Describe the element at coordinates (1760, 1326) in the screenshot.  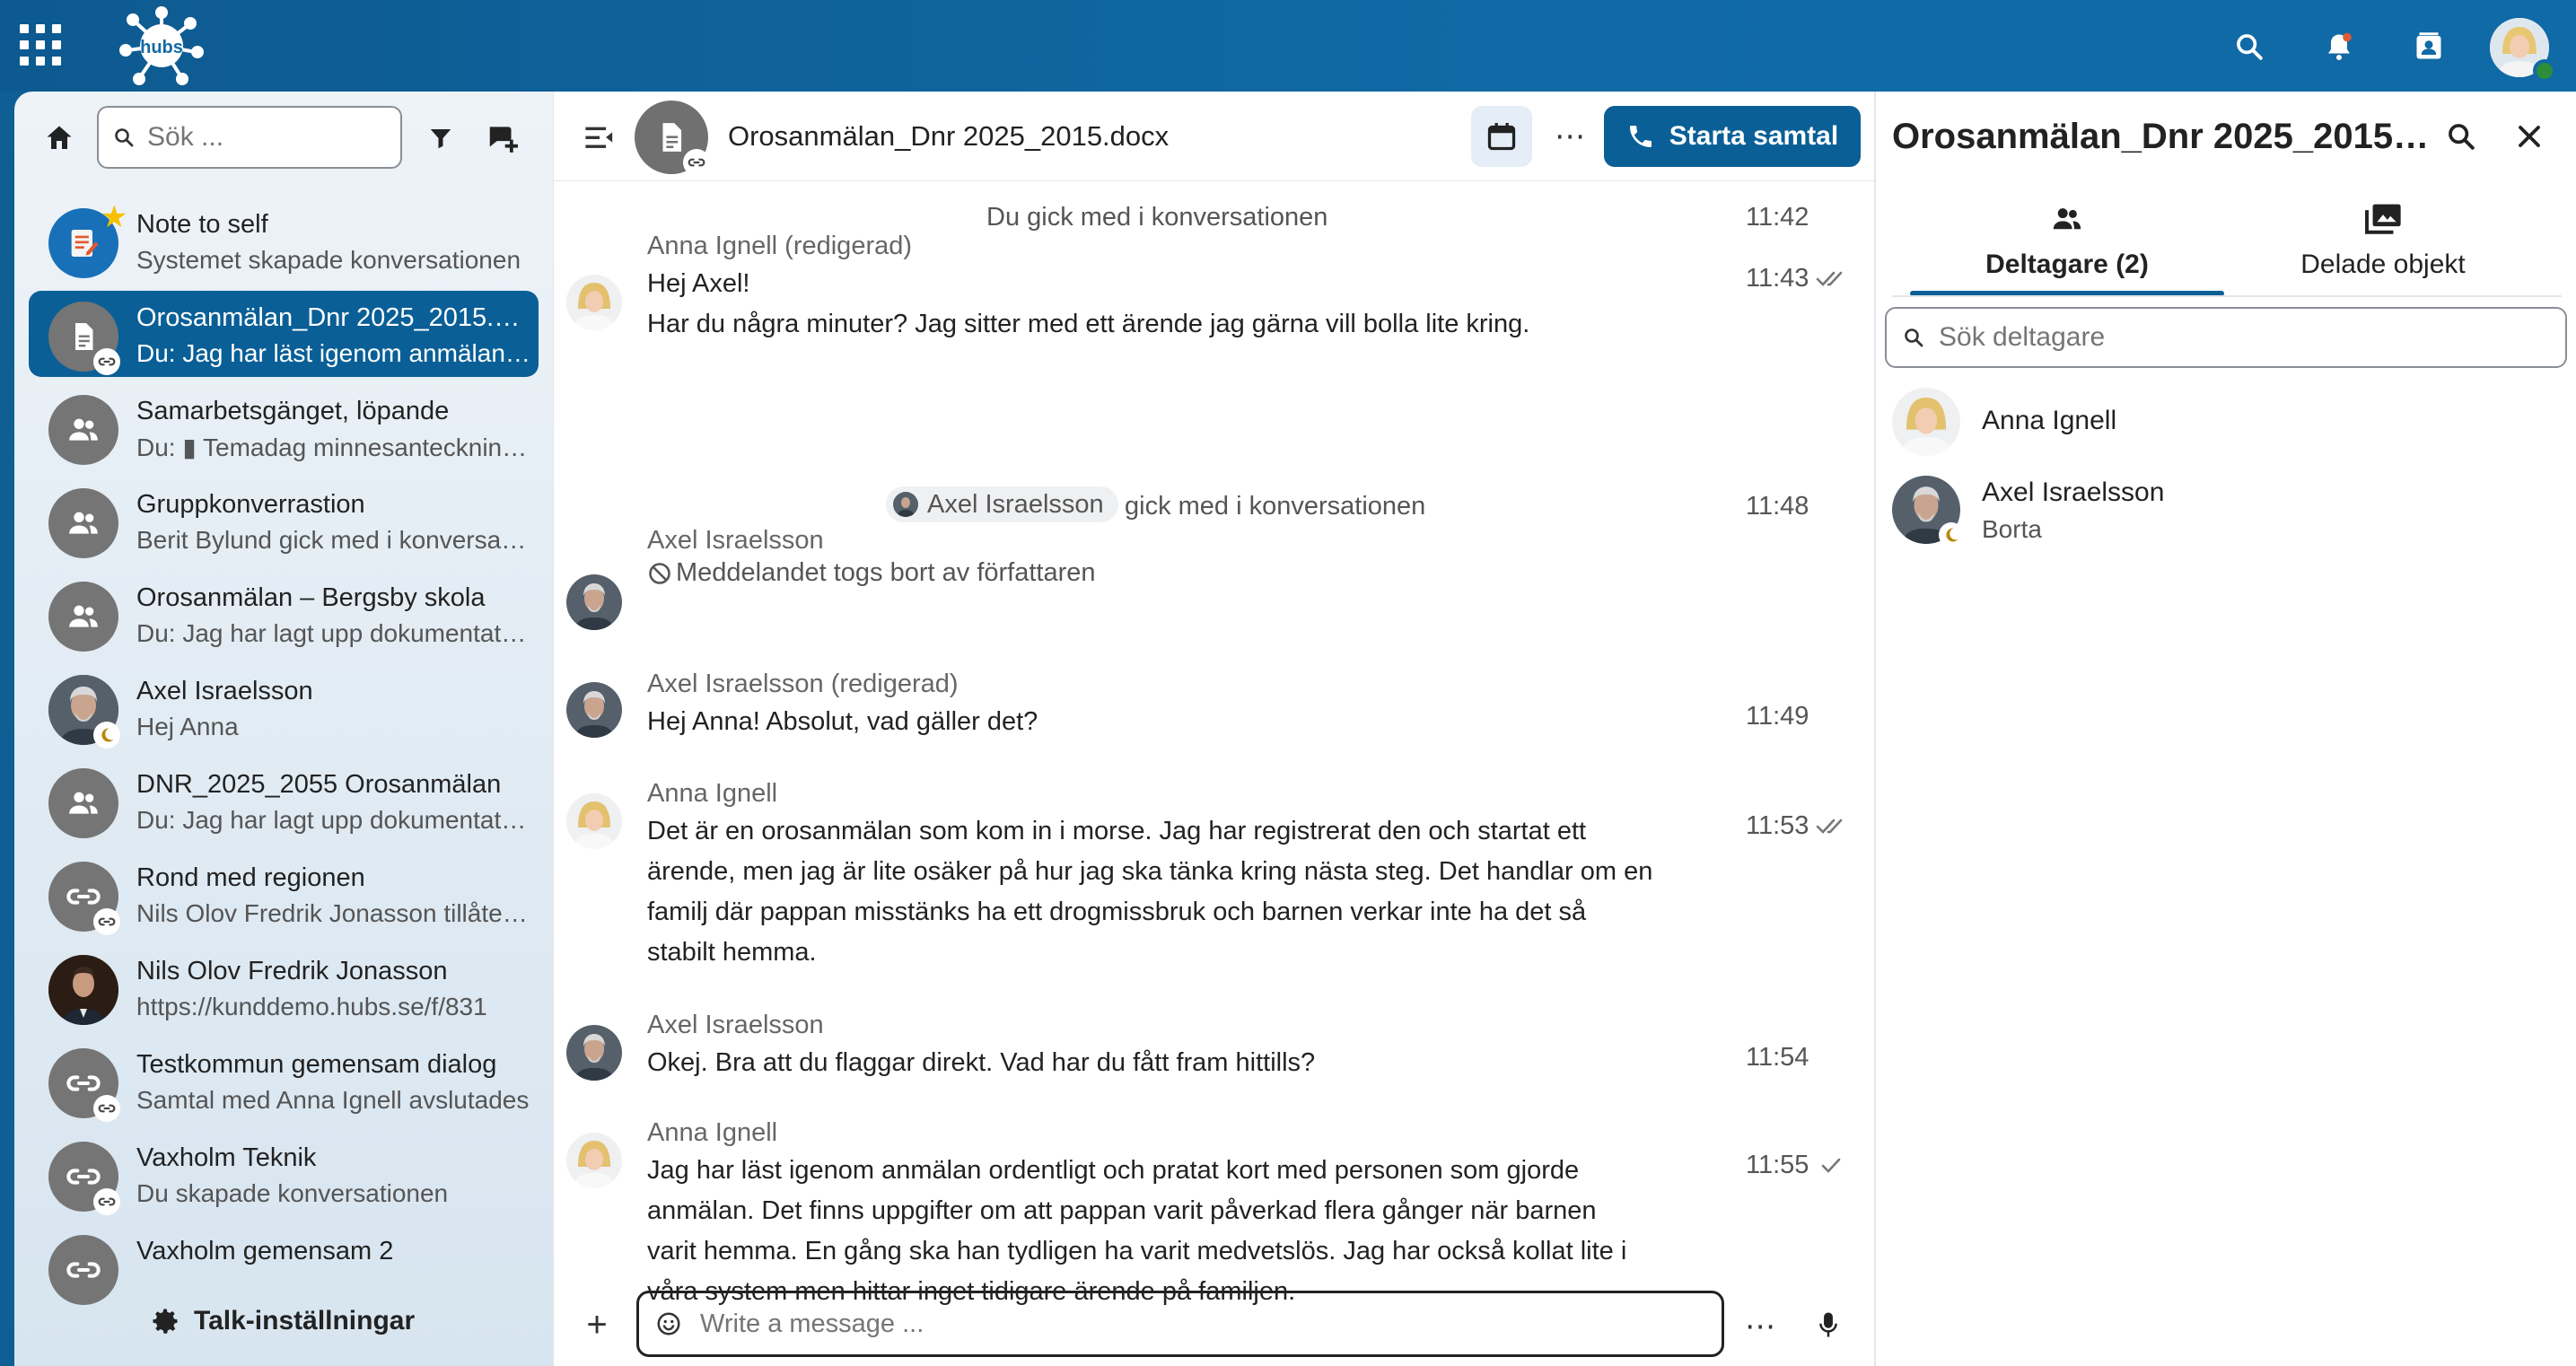
I see `composer-more-button: ⋯` at that location.